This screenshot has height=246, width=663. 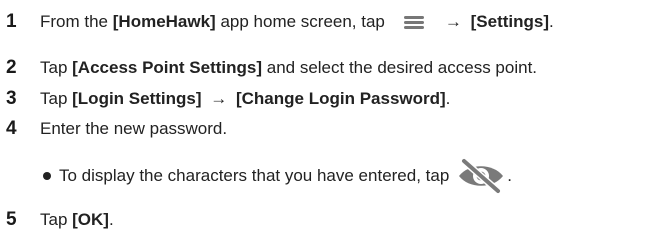 What do you see at coordinates (510, 21) in the screenshot?
I see `settings-label: [Settings]` at bounding box center [510, 21].